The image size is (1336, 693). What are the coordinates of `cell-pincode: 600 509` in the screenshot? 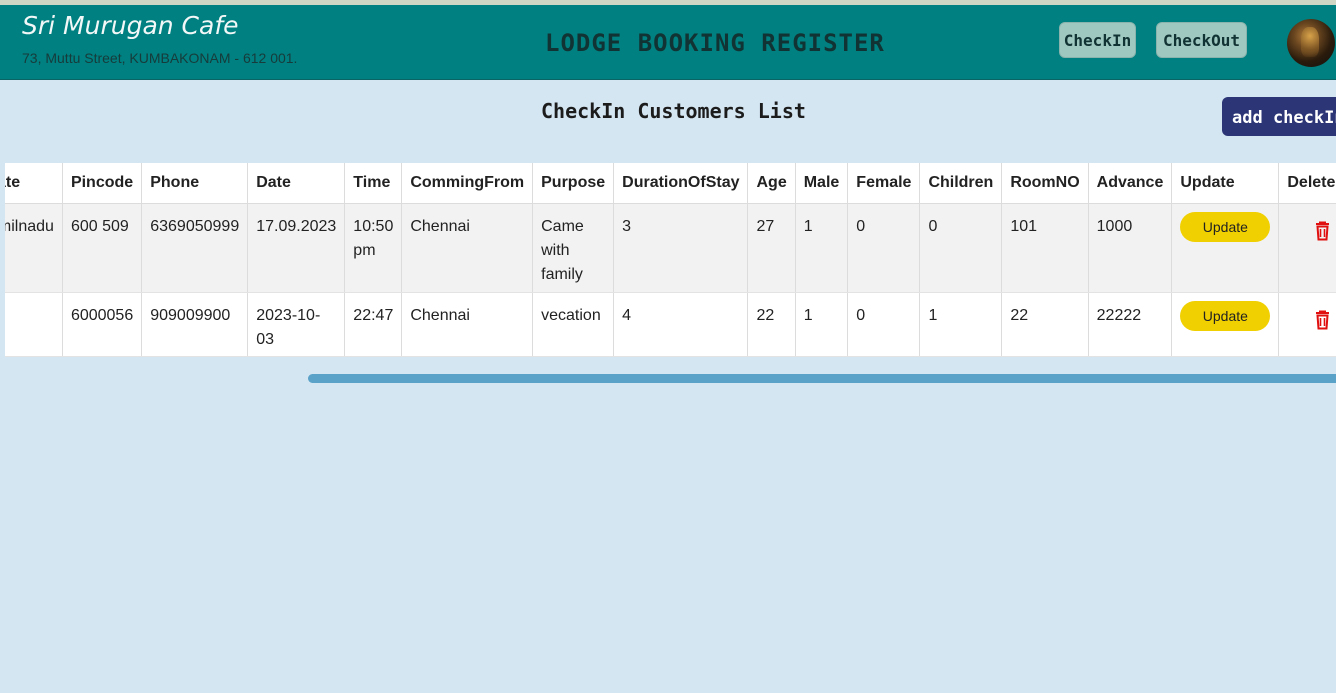 It's located at (102, 248).